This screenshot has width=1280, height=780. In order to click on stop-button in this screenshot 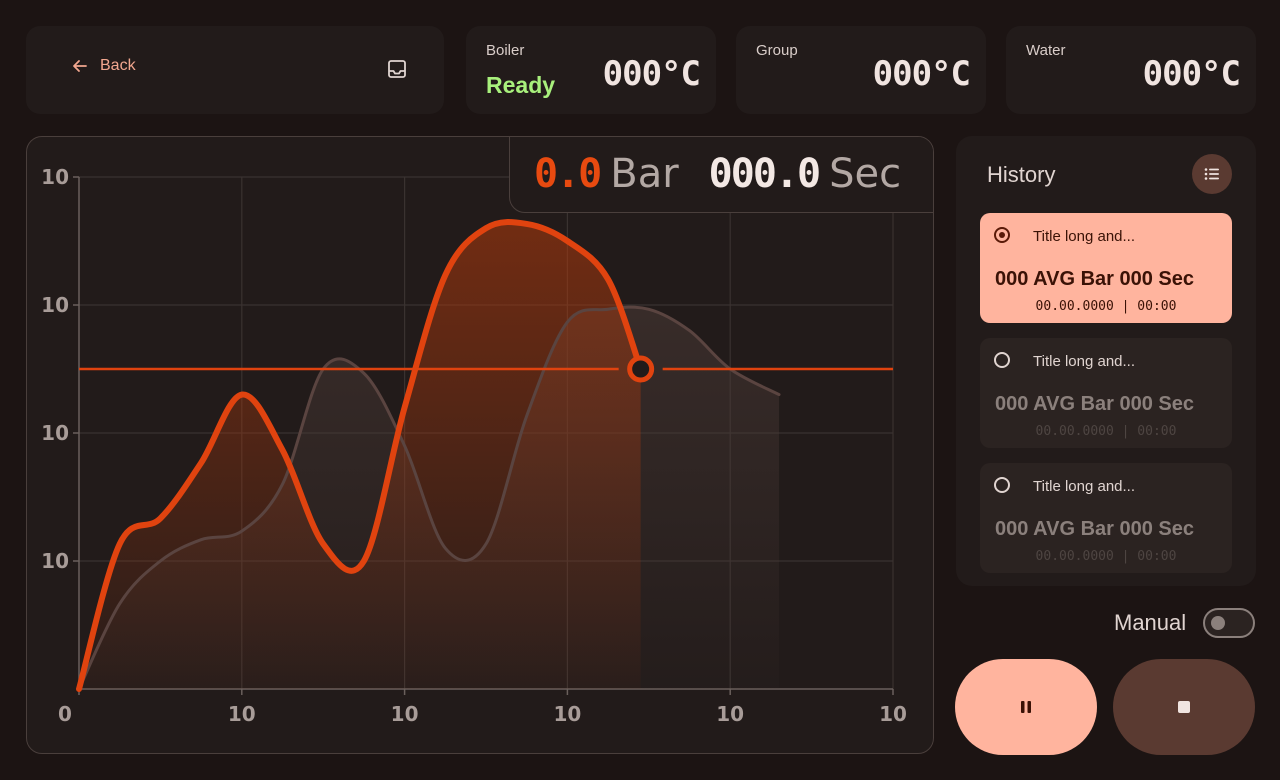, I will do `click(1184, 707)`.